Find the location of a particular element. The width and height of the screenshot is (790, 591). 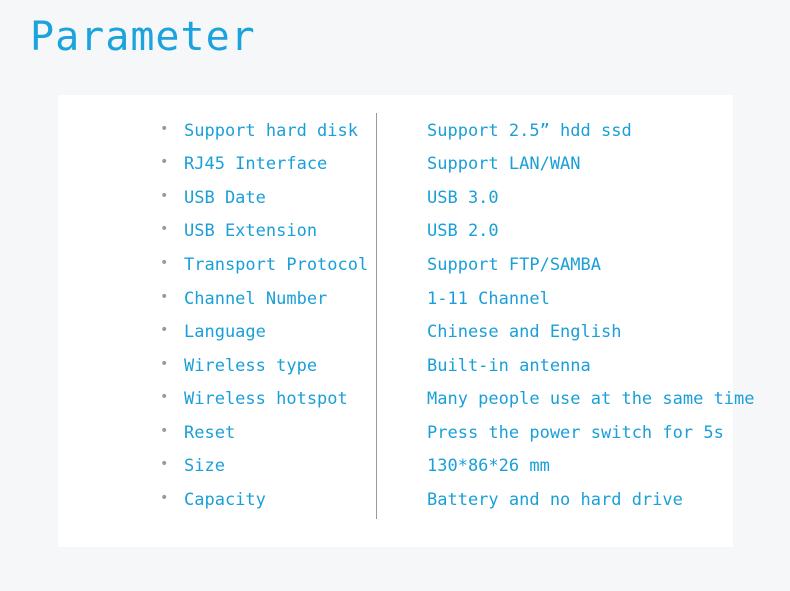

parameter-label: RJ45 Interface is located at coordinates (256, 164).